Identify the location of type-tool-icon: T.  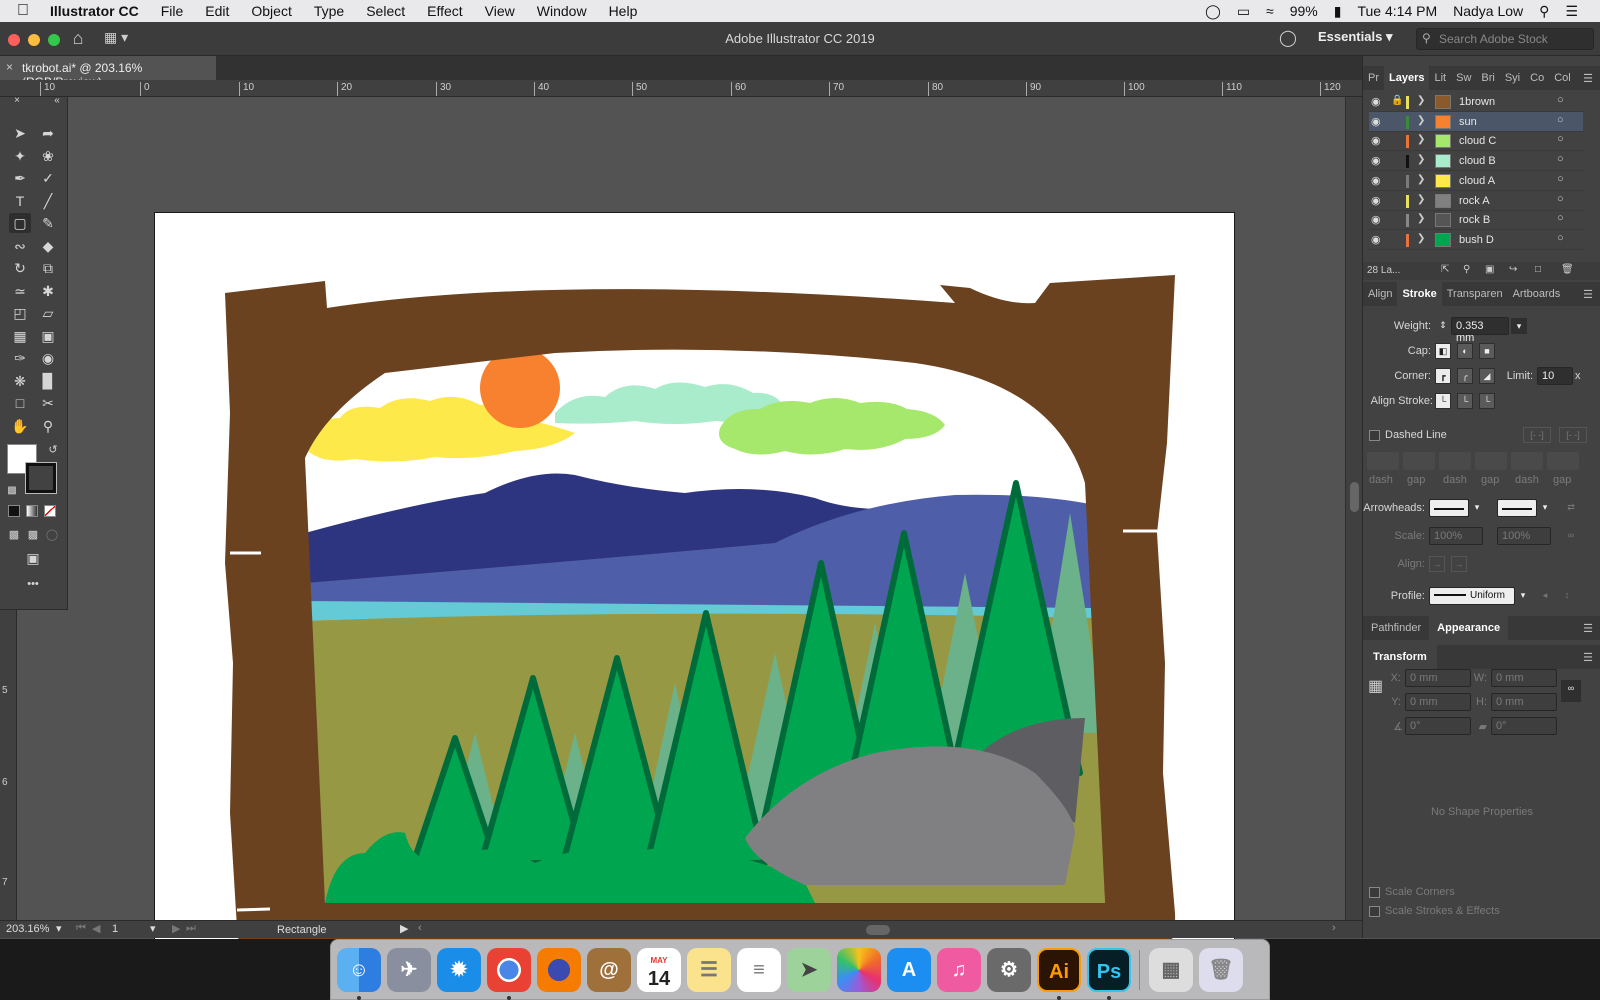
(20, 201).